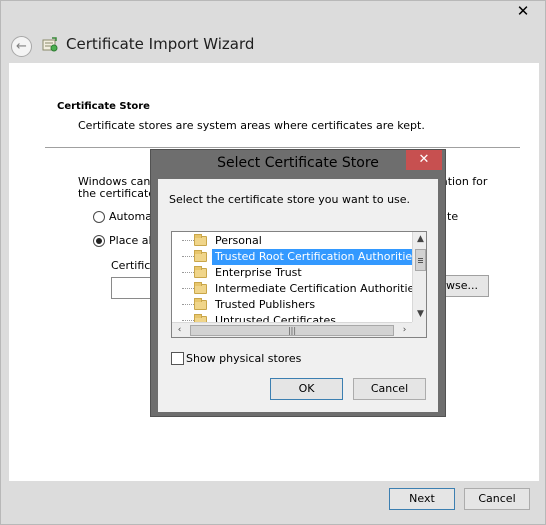  Describe the element at coordinates (316, 257) in the screenshot. I see `tree-item-label: Trusted Root Certification Authorities` at that location.